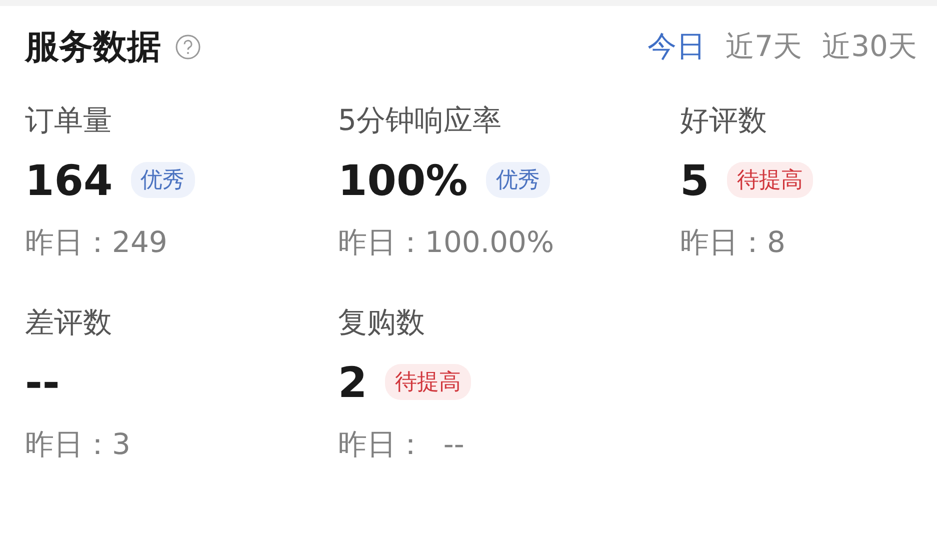 This screenshot has width=937, height=538. Describe the element at coordinates (93, 47) in the screenshot. I see `section-title: 服务数据` at that location.